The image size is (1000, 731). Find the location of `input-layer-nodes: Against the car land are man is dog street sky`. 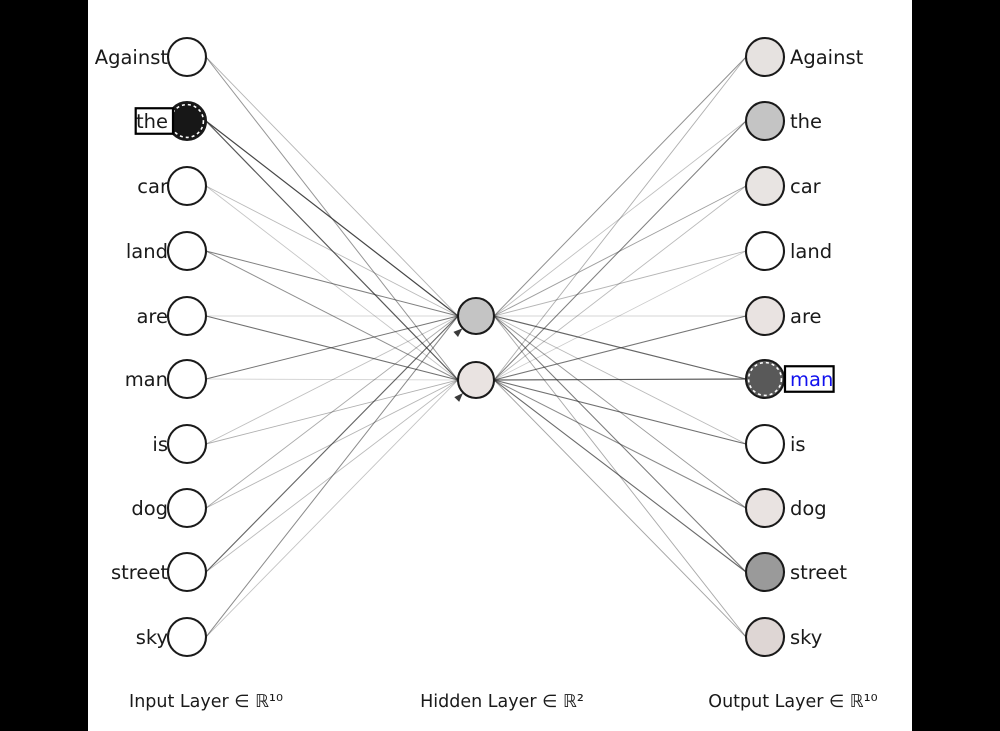

input-layer-nodes: Against the car land are man is dog street sky is located at coordinates (151, 347).